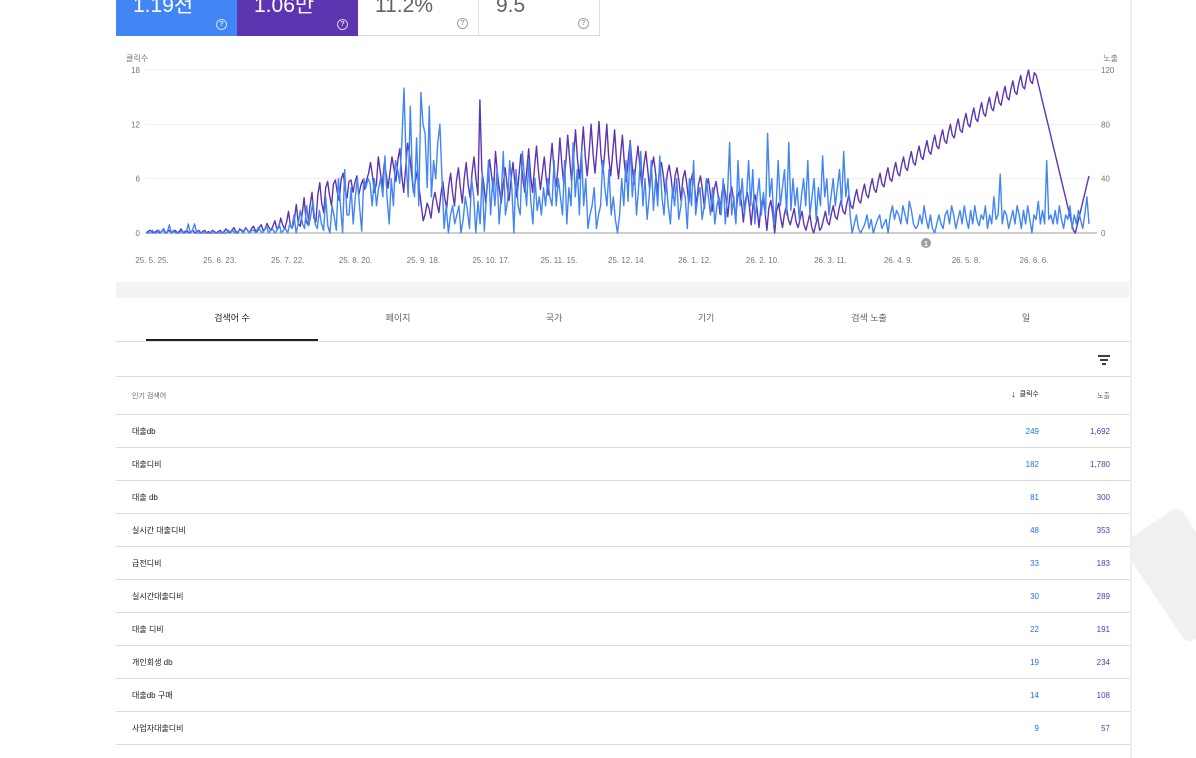  I want to click on column-header-clicks: ↓ 클릭수, so click(1020, 395).